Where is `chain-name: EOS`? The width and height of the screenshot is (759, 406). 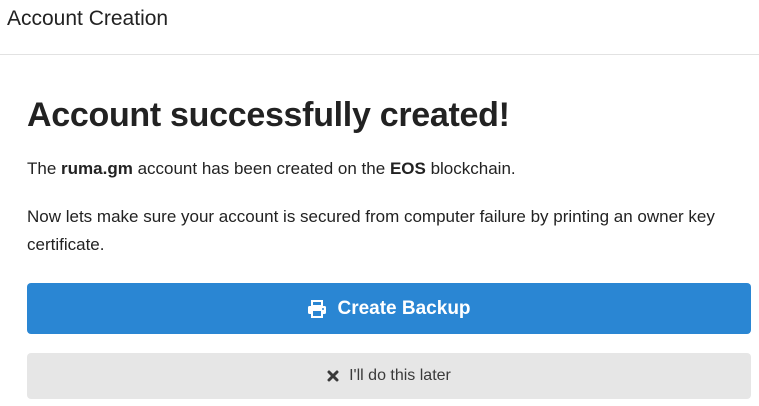 chain-name: EOS is located at coordinates (407, 168).